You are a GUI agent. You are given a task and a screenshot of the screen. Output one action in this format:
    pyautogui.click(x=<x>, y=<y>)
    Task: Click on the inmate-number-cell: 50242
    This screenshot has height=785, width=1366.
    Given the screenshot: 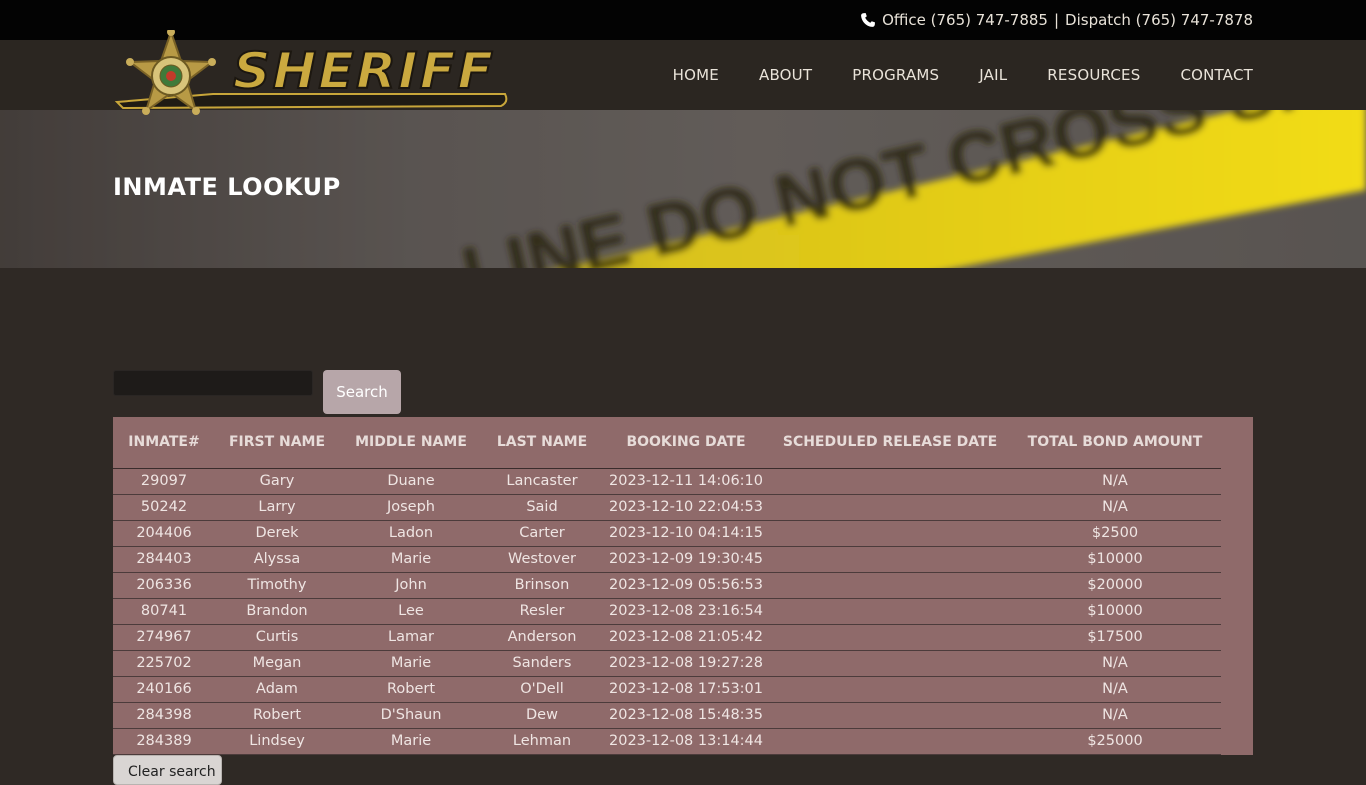 What is the action you would take?
    pyautogui.click(x=164, y=507)
    